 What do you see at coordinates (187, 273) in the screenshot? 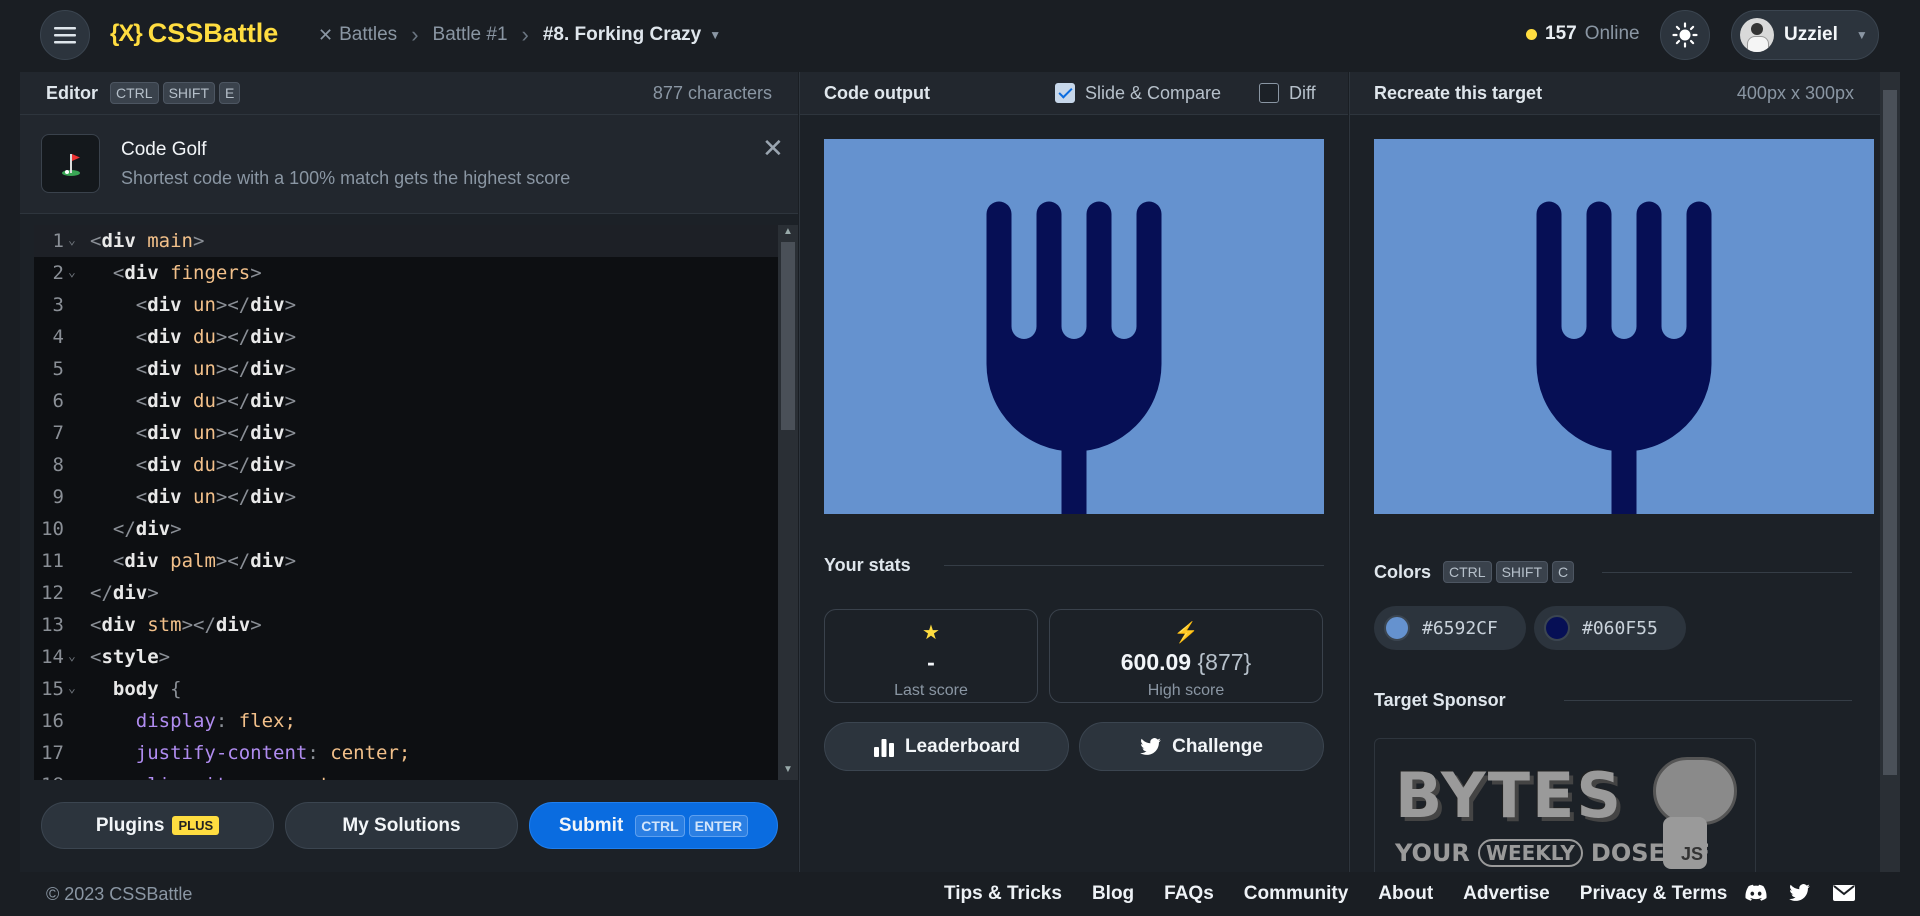
I see `code-text: <div fingers>` at bounding box center [187, 273].